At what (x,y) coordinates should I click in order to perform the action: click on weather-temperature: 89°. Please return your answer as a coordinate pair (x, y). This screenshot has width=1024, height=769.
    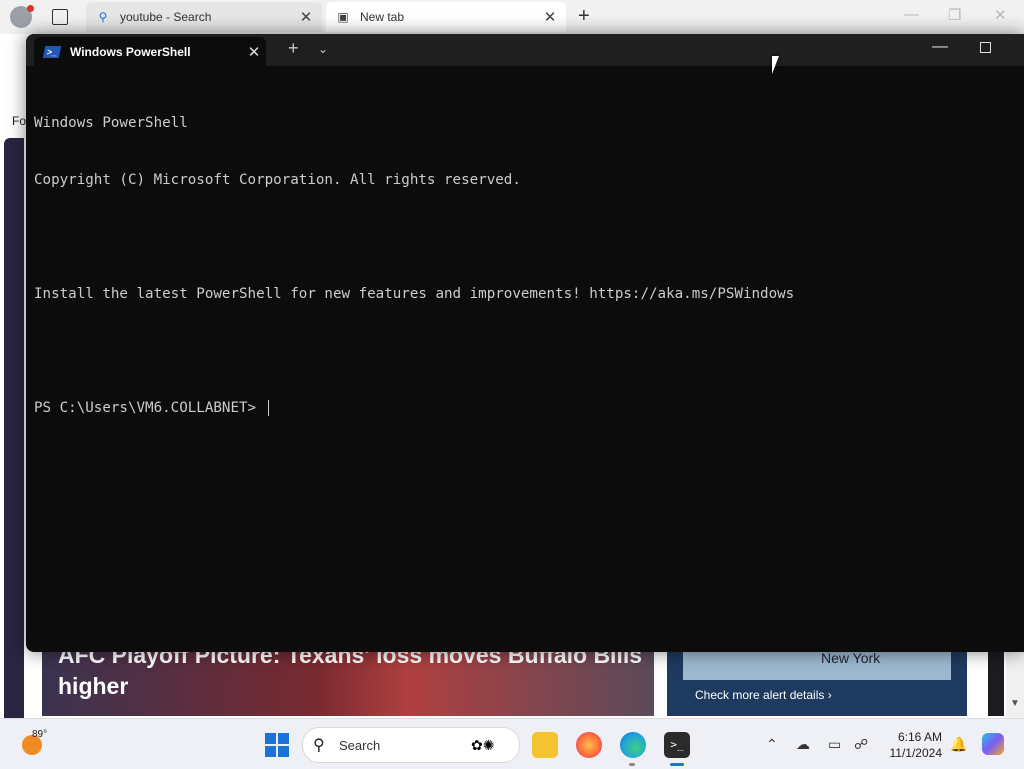
    Looking at the image, I should click on (39, 734).